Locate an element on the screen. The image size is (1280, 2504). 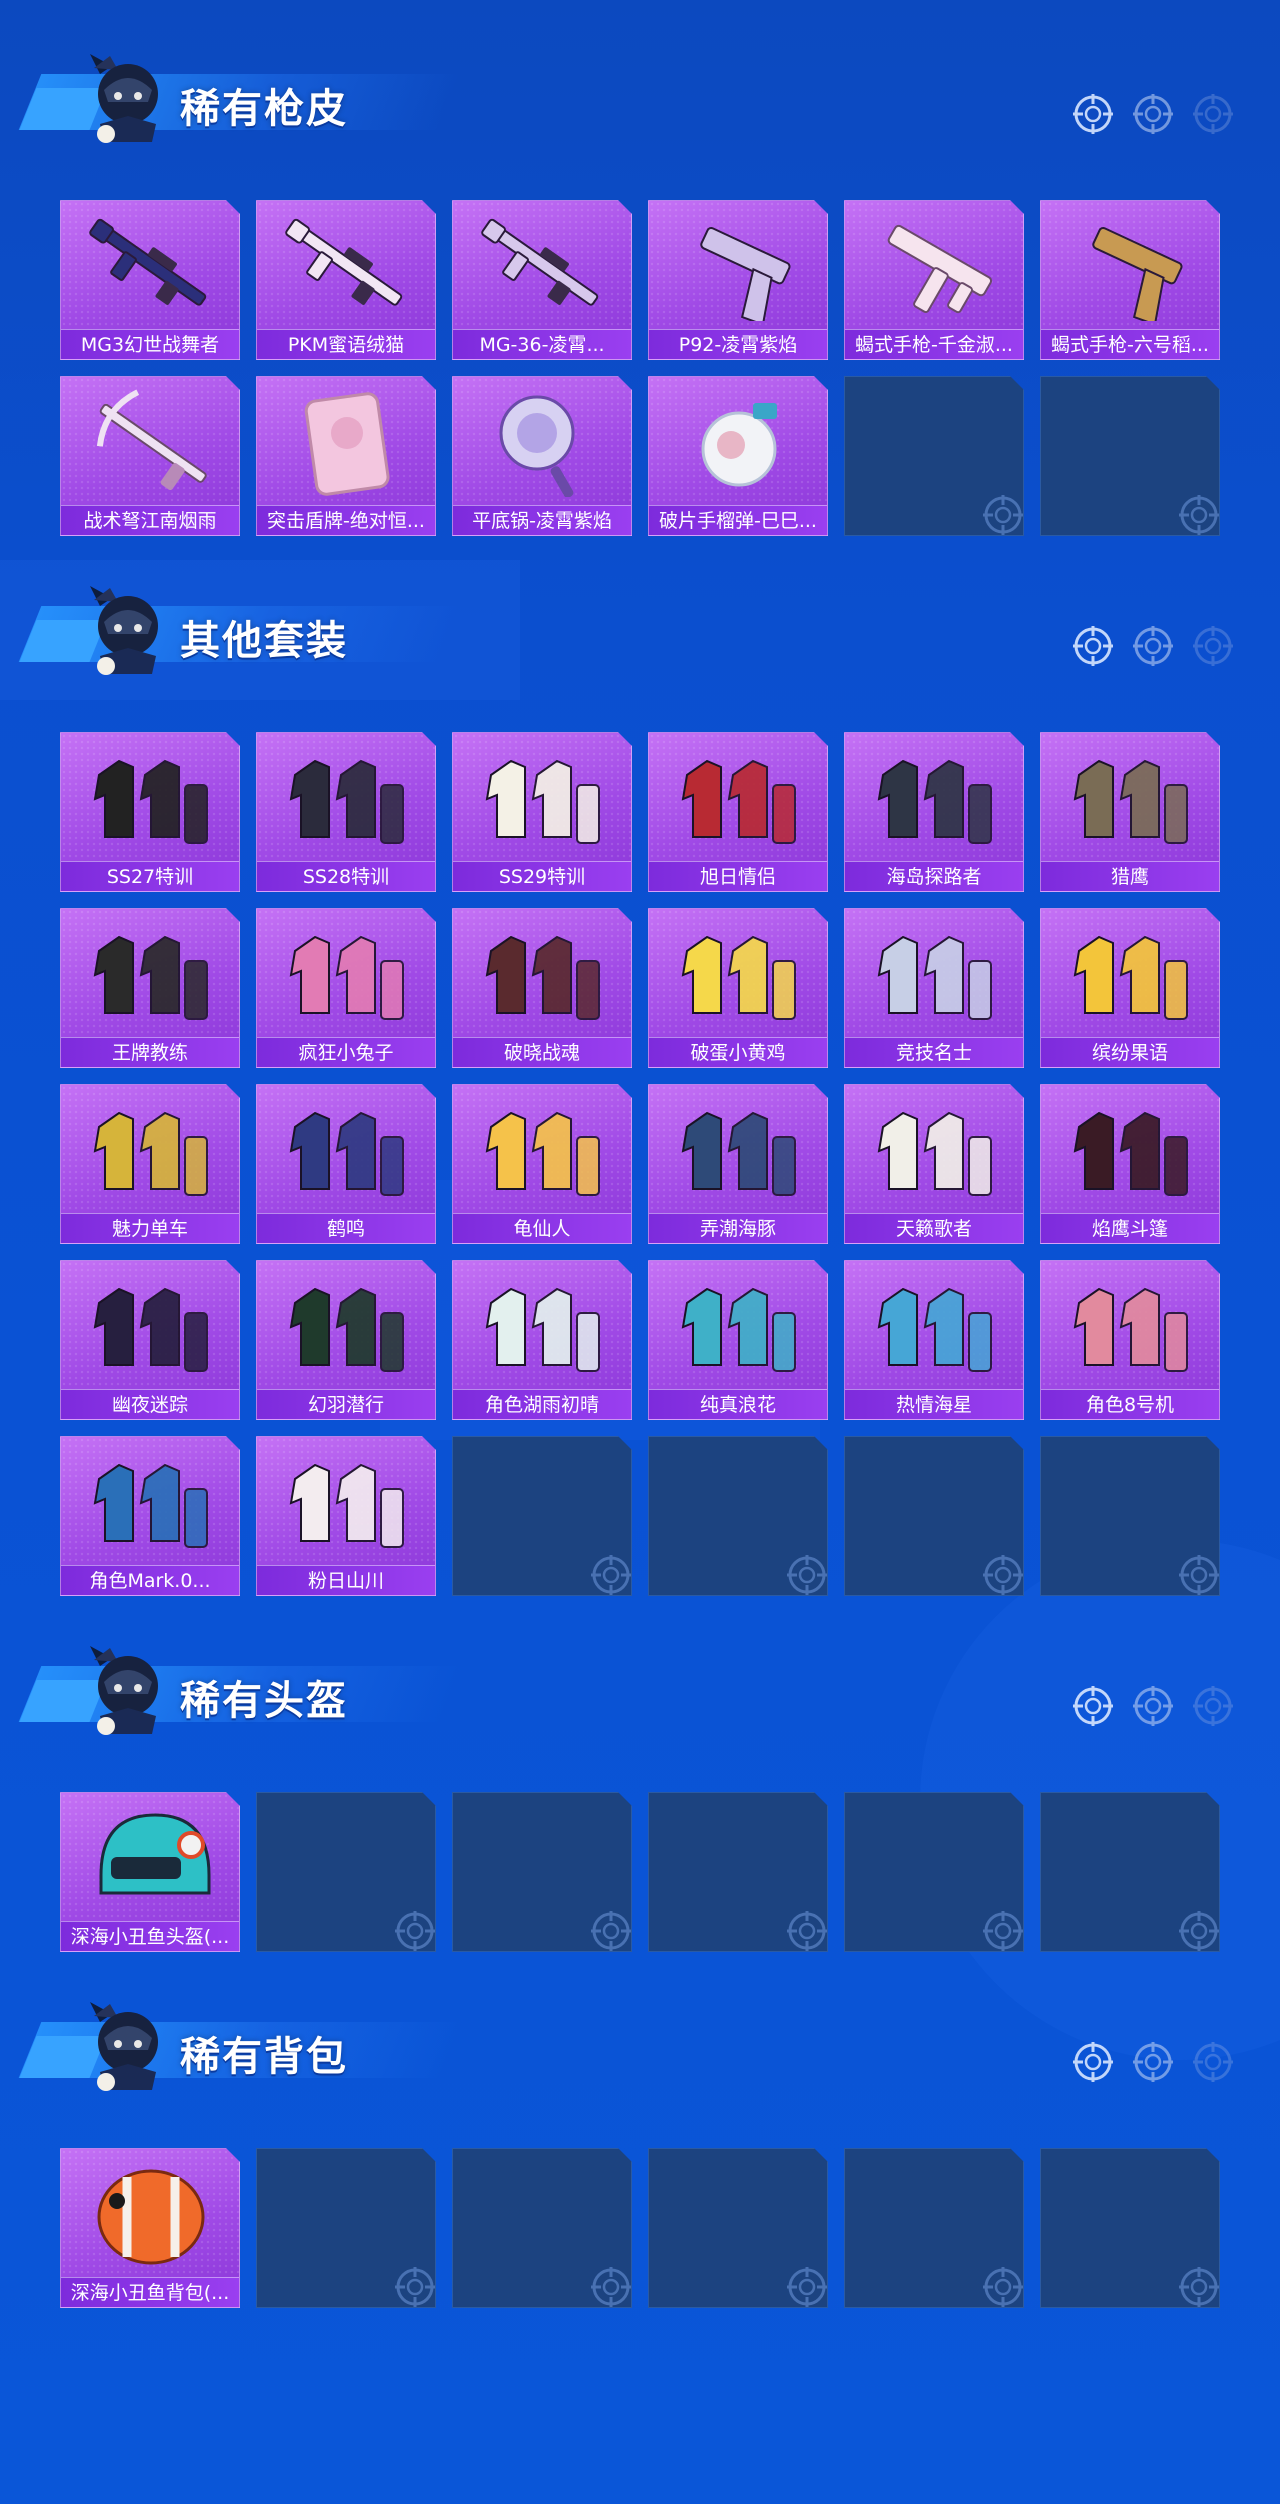
item-card: 猎鹰 is located at coordinates (1130, 812).